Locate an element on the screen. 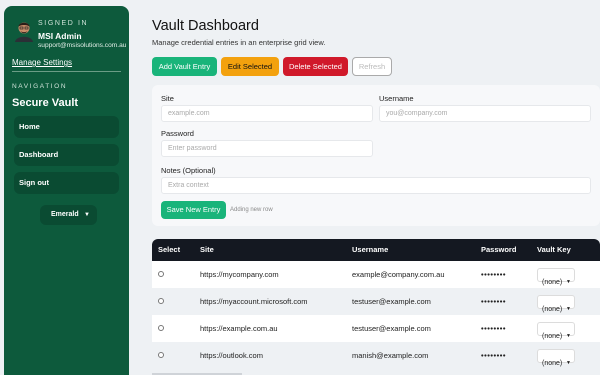  column-header-vault-key: Vault Key is located at coordinates (554, 249).